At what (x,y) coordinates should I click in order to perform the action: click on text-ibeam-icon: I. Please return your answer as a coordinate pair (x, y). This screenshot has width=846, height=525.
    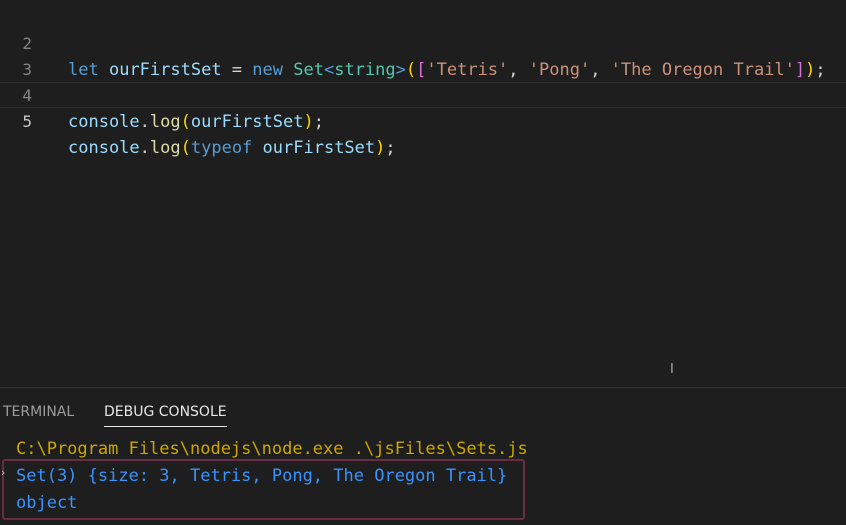
    Looking at the image, I should click on (672, 369).